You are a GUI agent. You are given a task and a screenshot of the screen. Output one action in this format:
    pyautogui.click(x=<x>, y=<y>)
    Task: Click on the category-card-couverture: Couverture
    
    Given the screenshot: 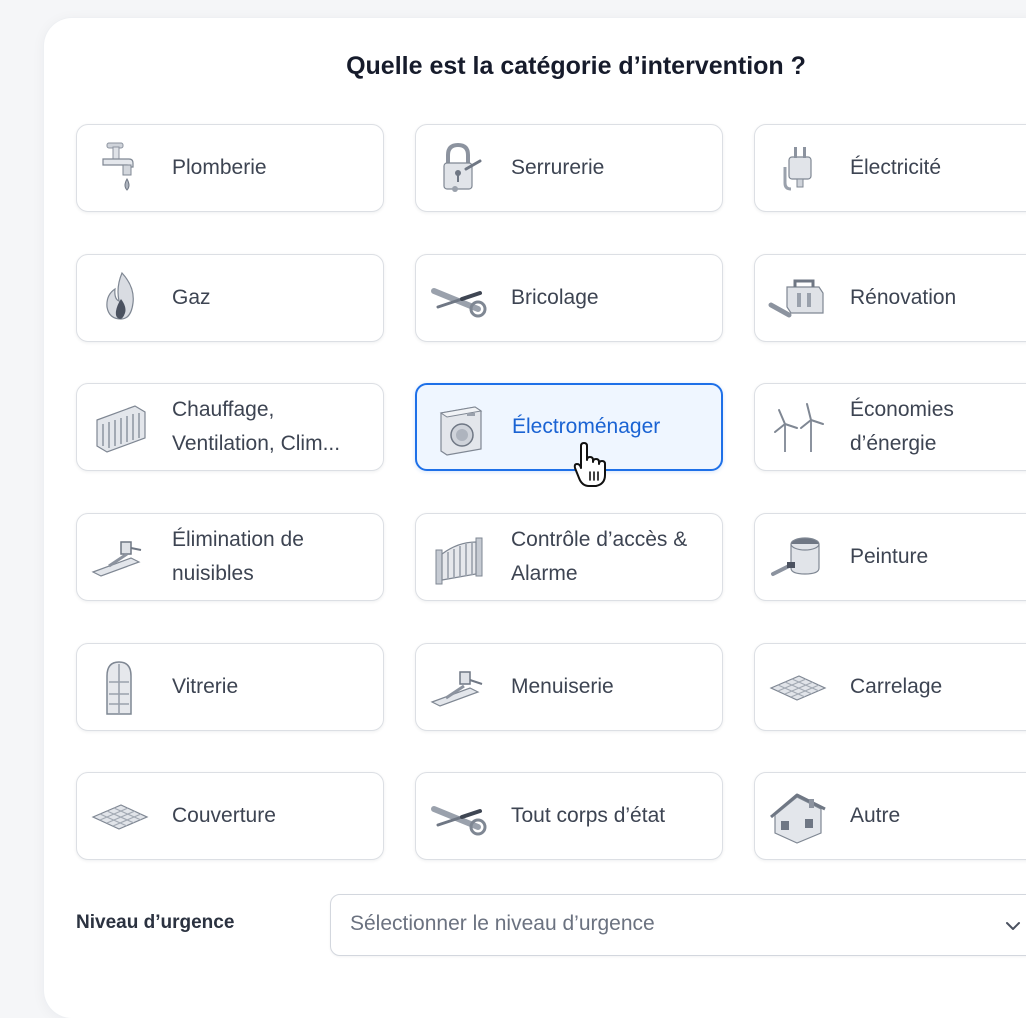 What is the action you would take?
    pyautogui.click(x=230, y=816)
    